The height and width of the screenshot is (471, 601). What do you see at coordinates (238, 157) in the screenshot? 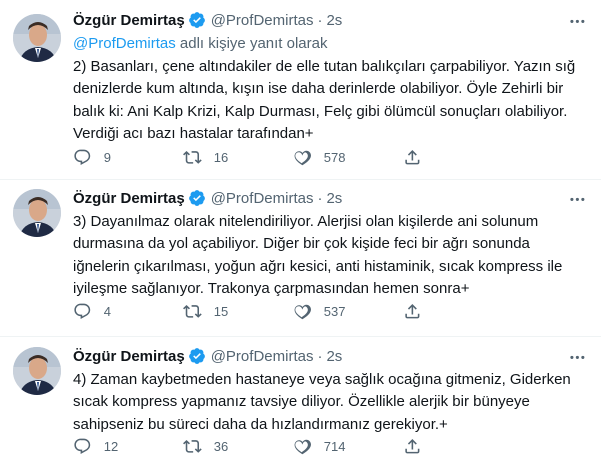
I see `retweet-button: 16` at bounding box center [238, 157].